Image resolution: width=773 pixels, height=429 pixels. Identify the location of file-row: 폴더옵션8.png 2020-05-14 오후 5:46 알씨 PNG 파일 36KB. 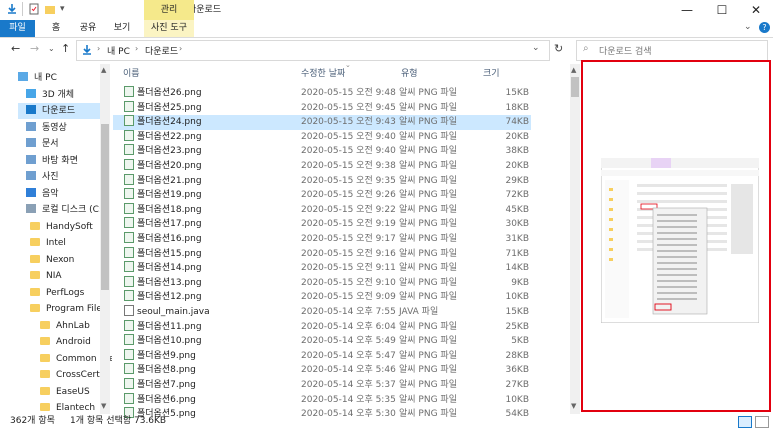
(322, 370).